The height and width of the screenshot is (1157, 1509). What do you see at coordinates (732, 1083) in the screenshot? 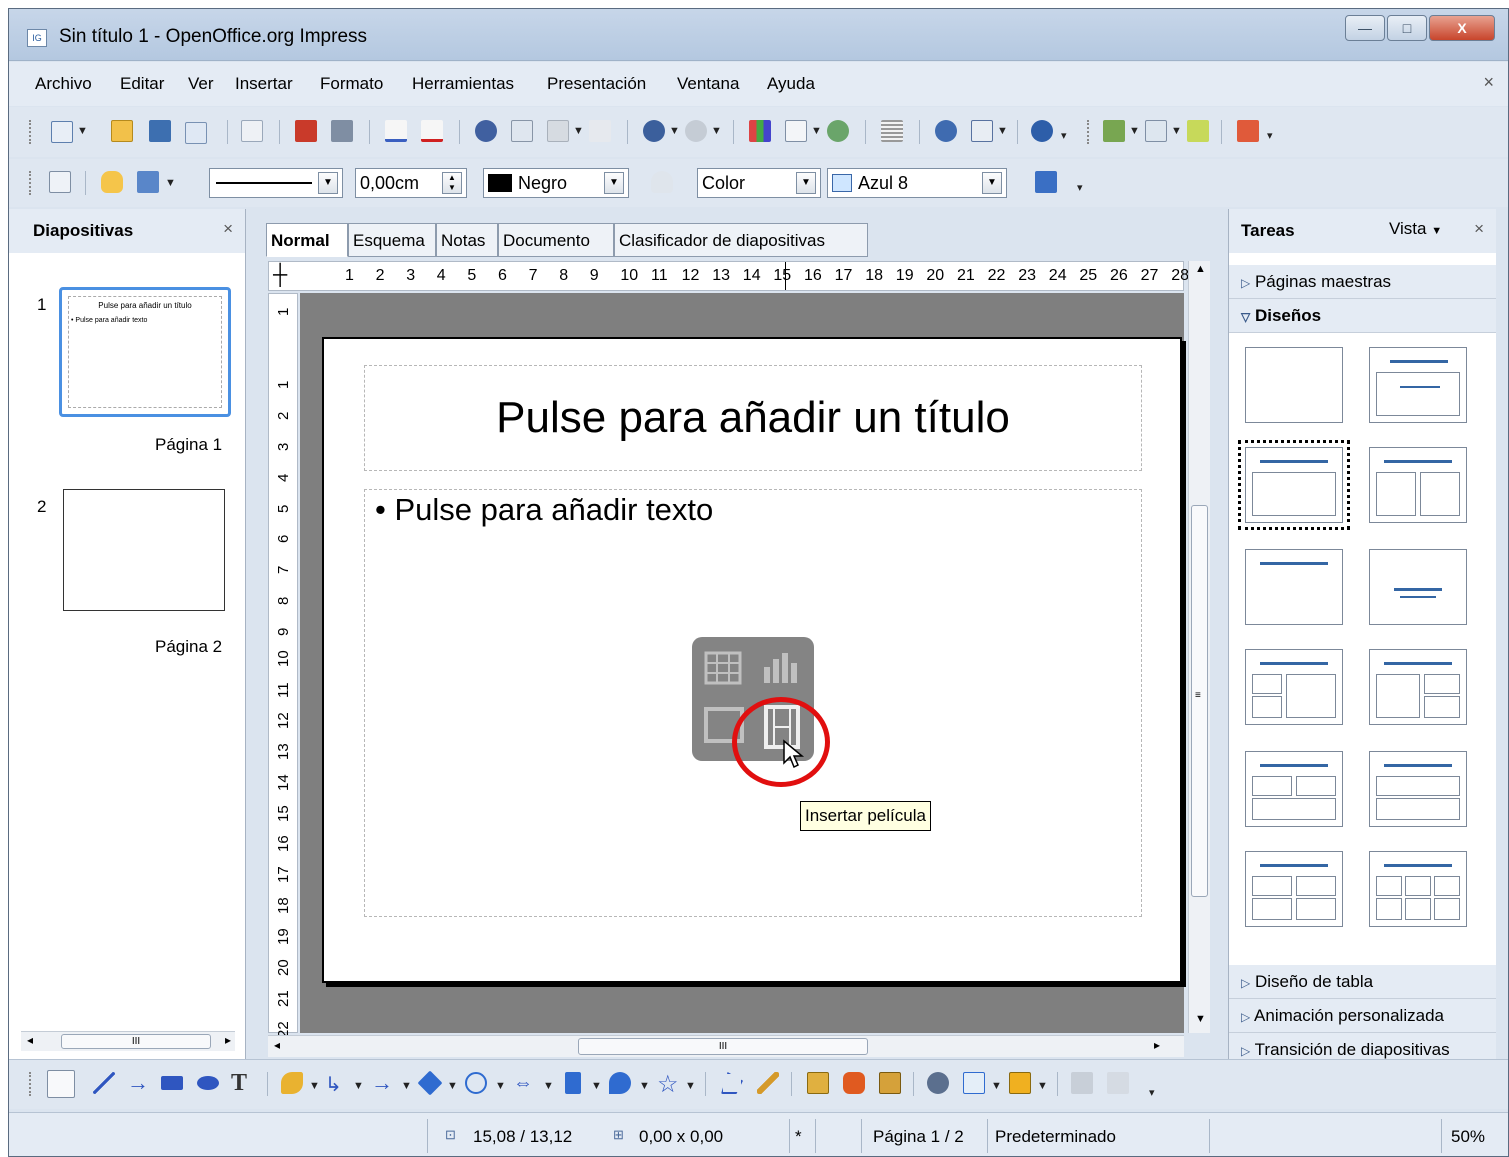
I see `points-edit-icon` at bounding box center [732, 1083].